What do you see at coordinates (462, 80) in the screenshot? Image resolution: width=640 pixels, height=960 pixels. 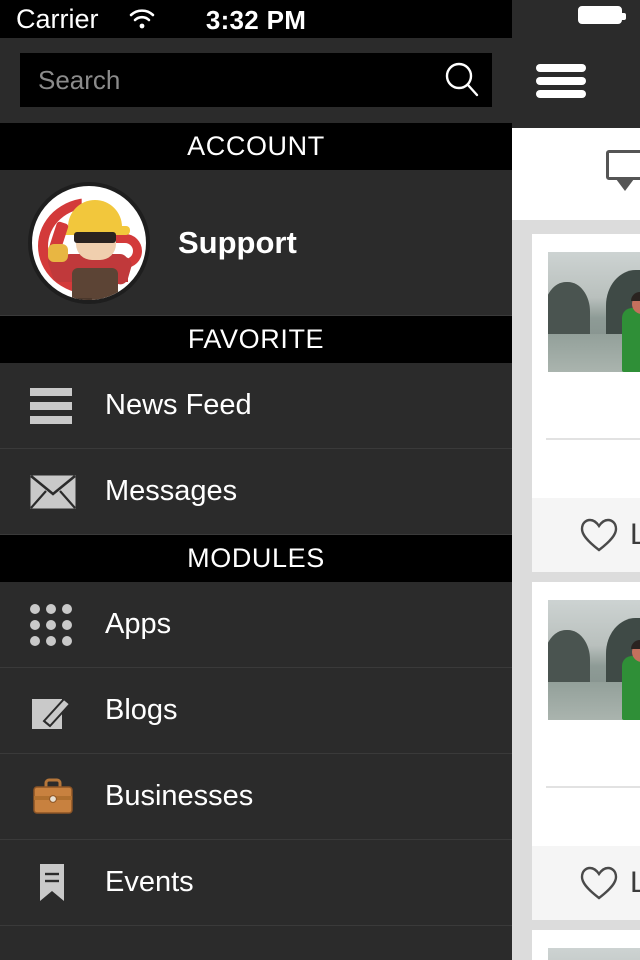 I see `search-icon` at bounding box center [462, 80].